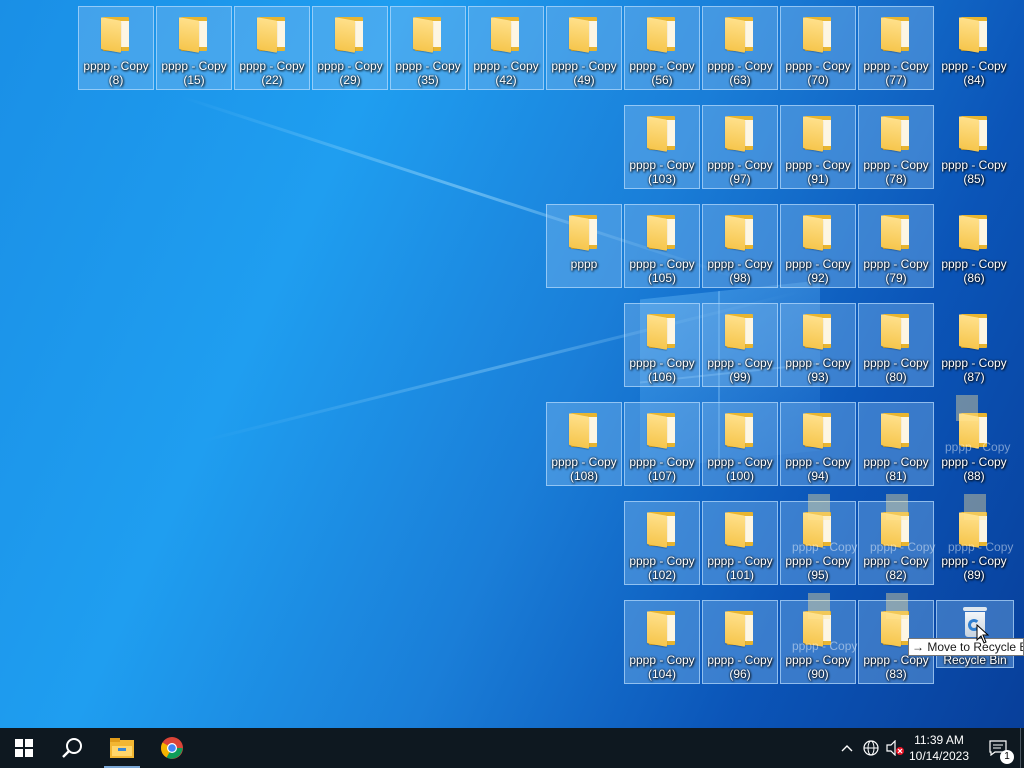  What do you see at coordinates (661, 377) in the screenshot?
I see `folder-label-line: (106)` at bounding box center [661, 377].